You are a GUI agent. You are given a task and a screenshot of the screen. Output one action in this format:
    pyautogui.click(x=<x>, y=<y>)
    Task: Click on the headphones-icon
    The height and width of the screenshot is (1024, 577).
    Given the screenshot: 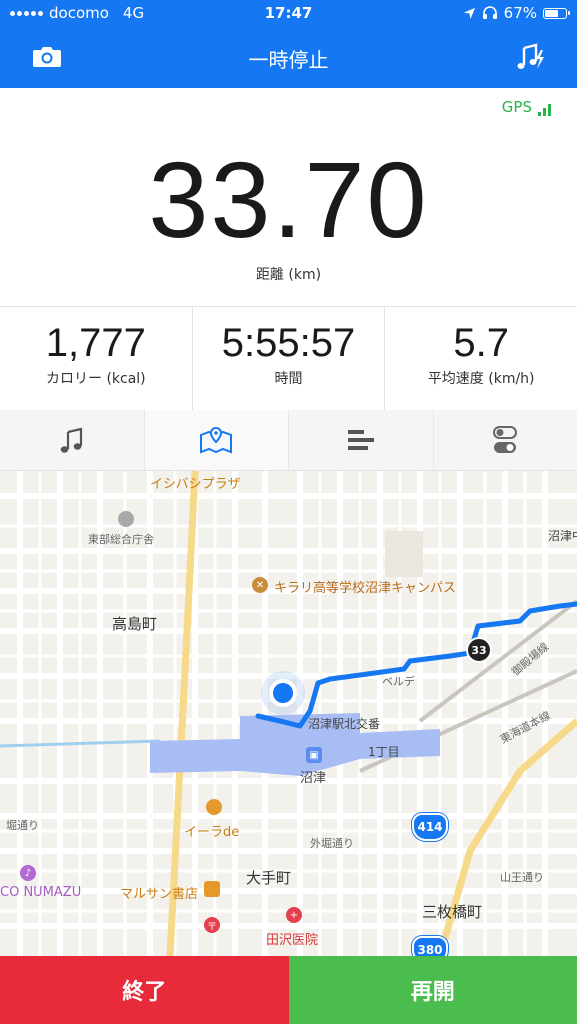 What is the action you would take?
    pyautogui.click(x=489, y=12)
    